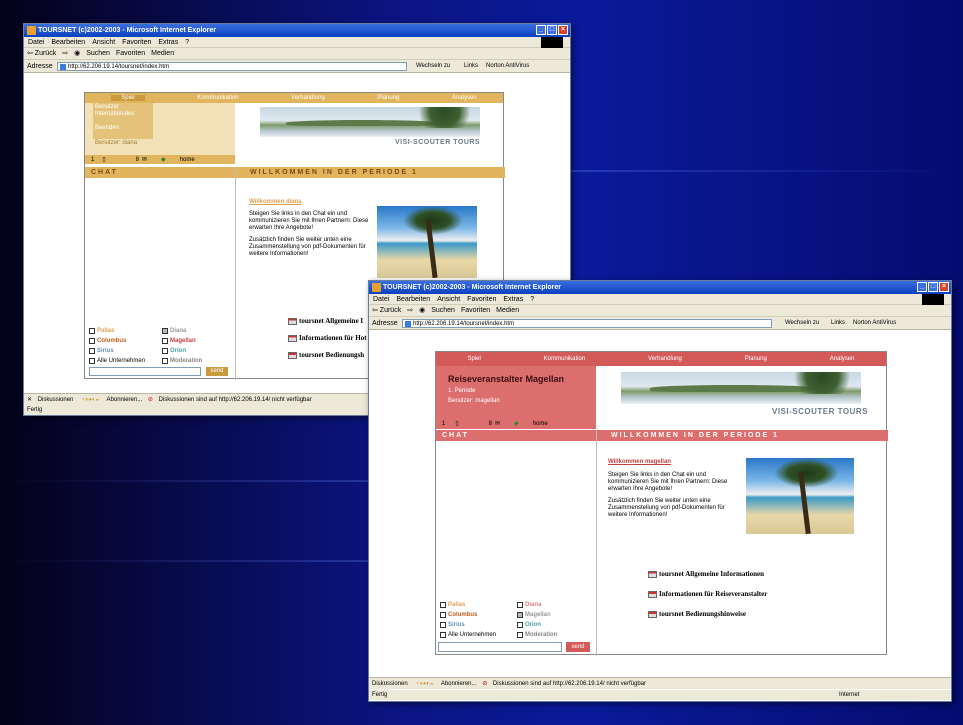  What do you see at coordinates (707, 574) in the screenshot?
I see `pdf-link: toursnet Allgemeine Informationen` at bounding box center [707, 574].